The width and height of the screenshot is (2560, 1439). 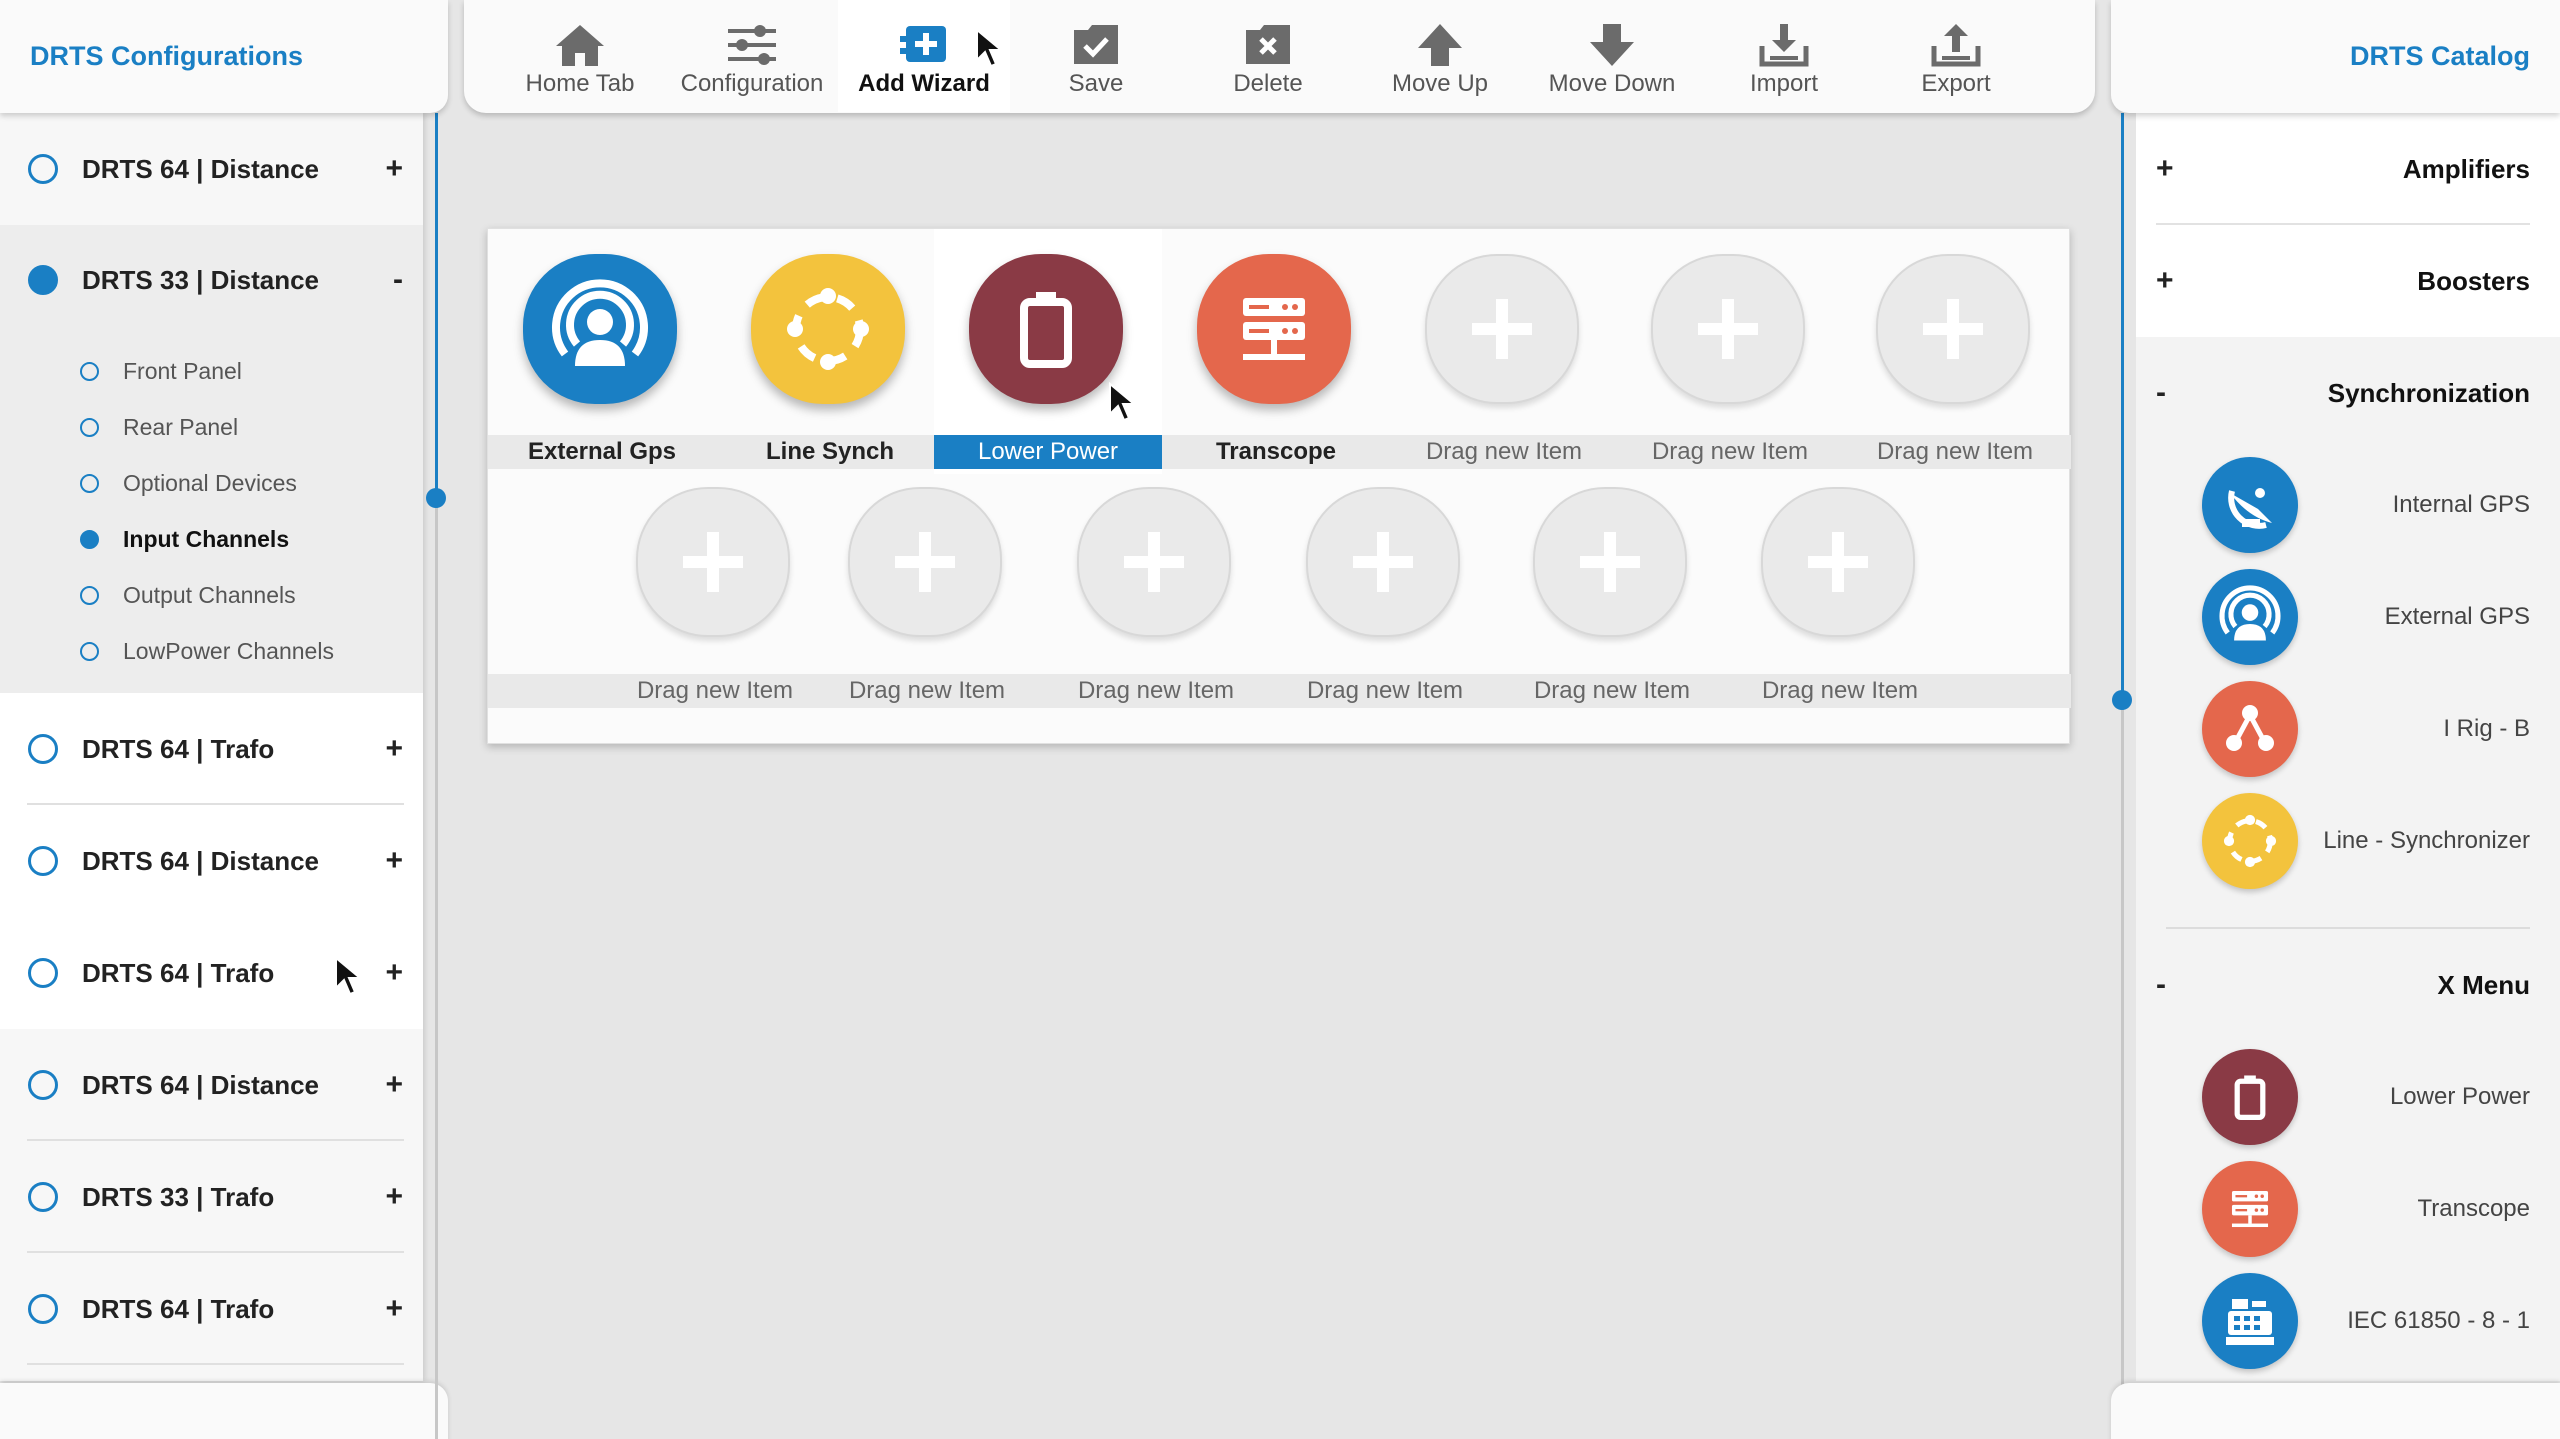 What do you see at coordinates (2250, 505) in the screenshot?
I see `satellite-dish-icon` at bounding box center [2250, 505].